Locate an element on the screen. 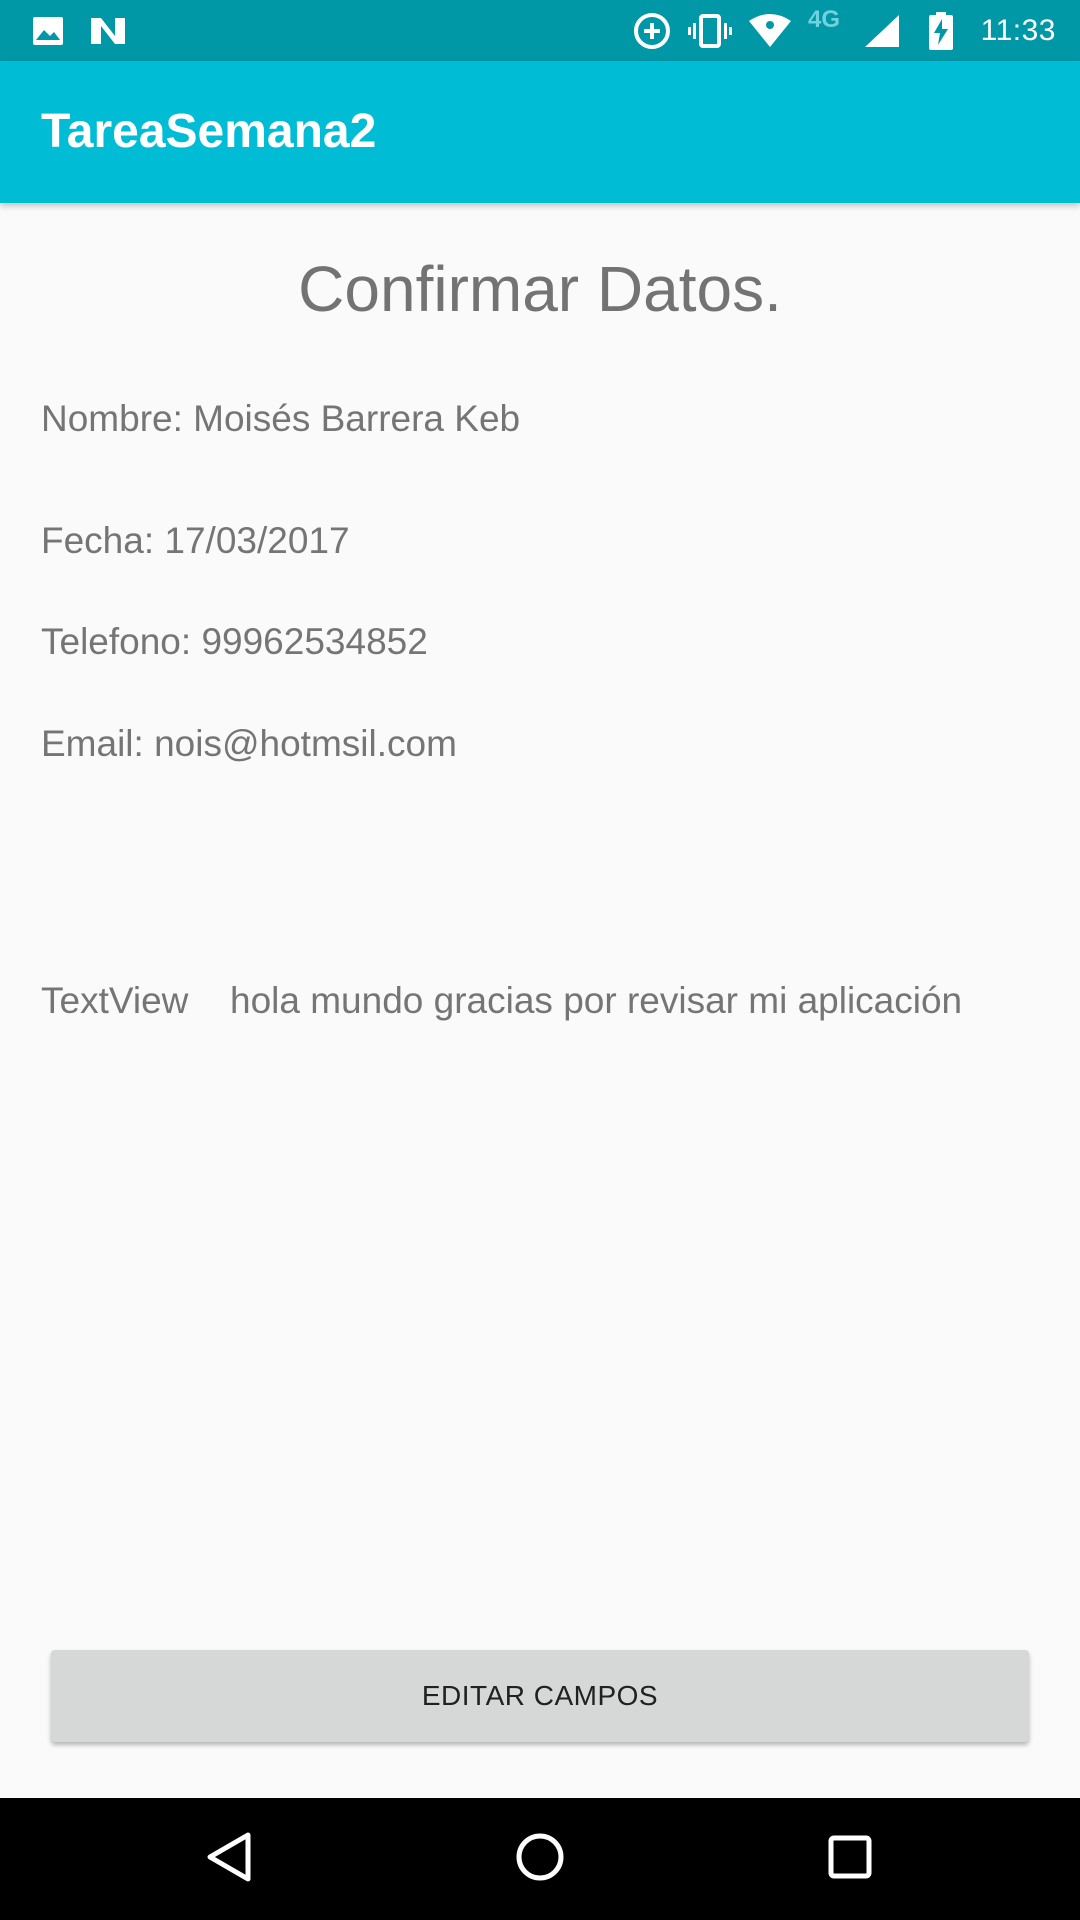  data-saver-icon is located at coordinates (652, 30).